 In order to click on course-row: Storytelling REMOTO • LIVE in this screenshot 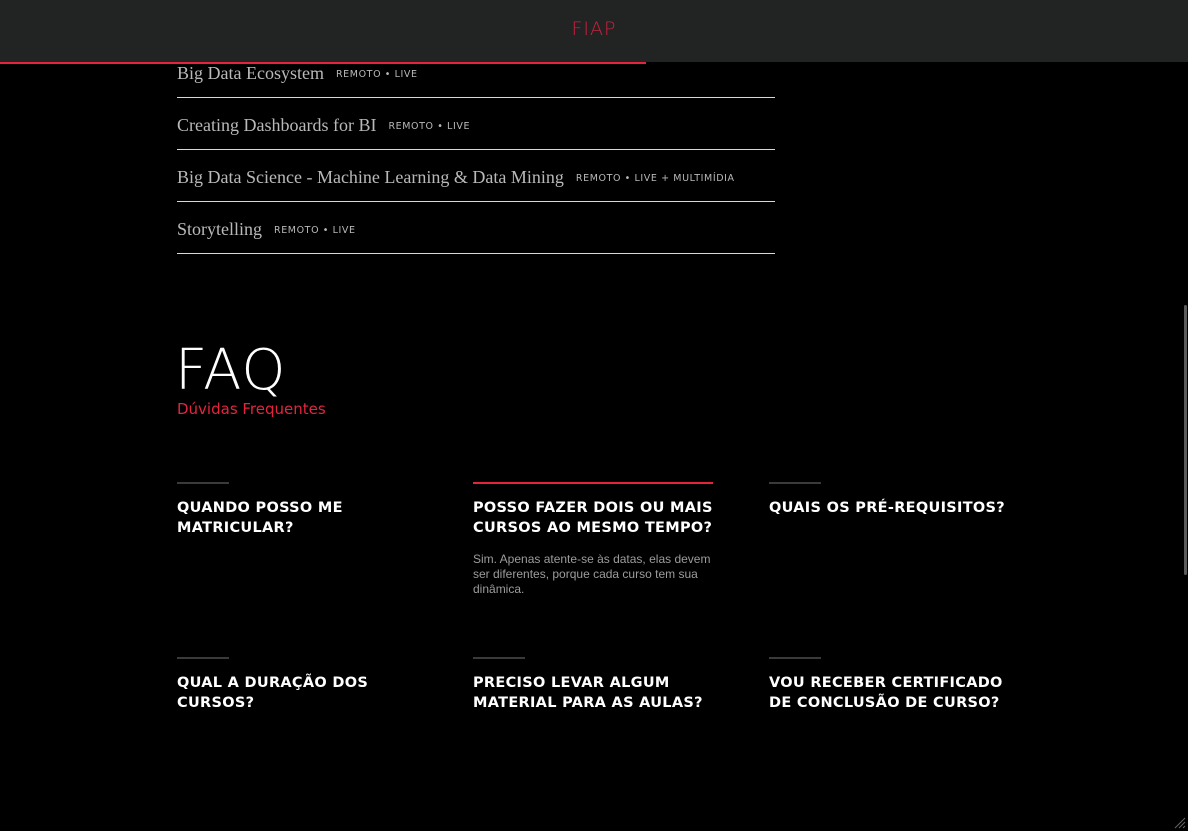, I will do `click(476, 228)`.